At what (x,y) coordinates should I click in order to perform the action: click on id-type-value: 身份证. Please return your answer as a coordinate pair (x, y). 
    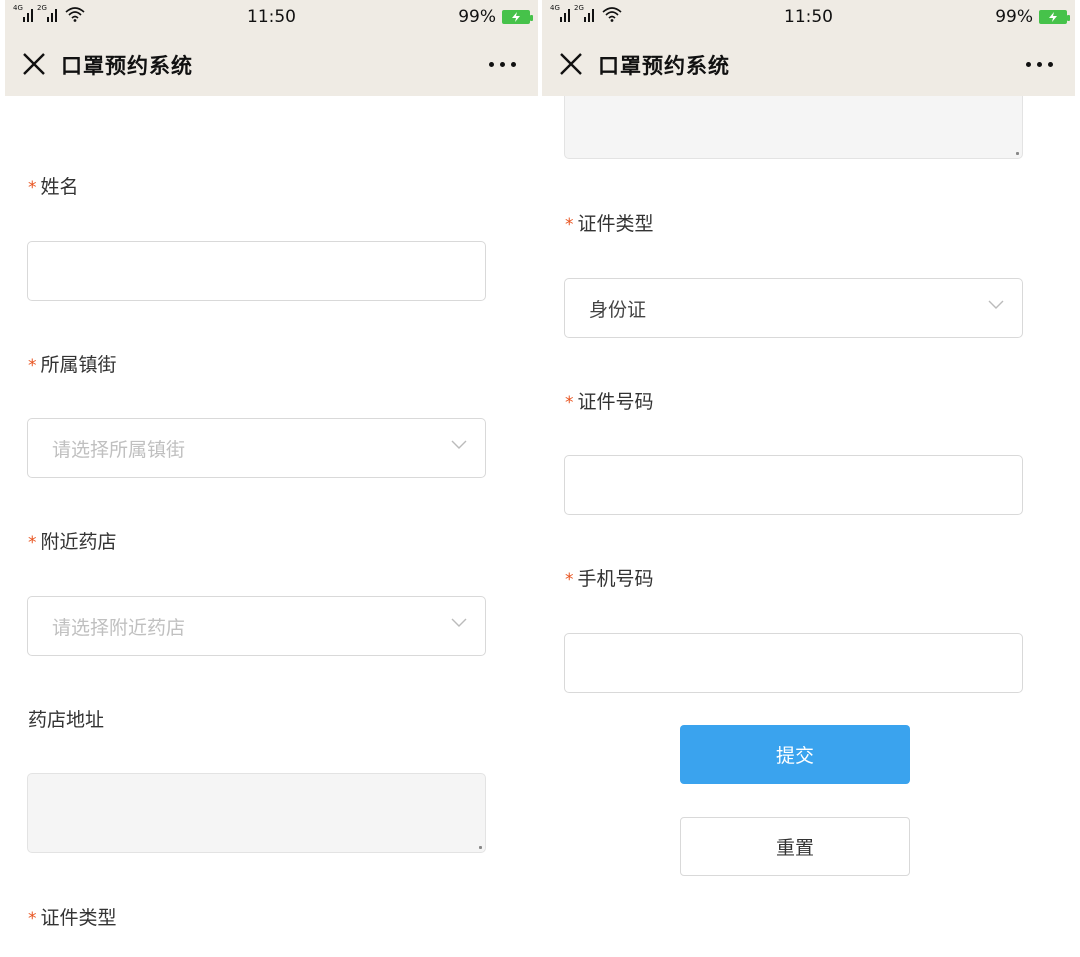
    Looking at the image, I should click on (618, 309).